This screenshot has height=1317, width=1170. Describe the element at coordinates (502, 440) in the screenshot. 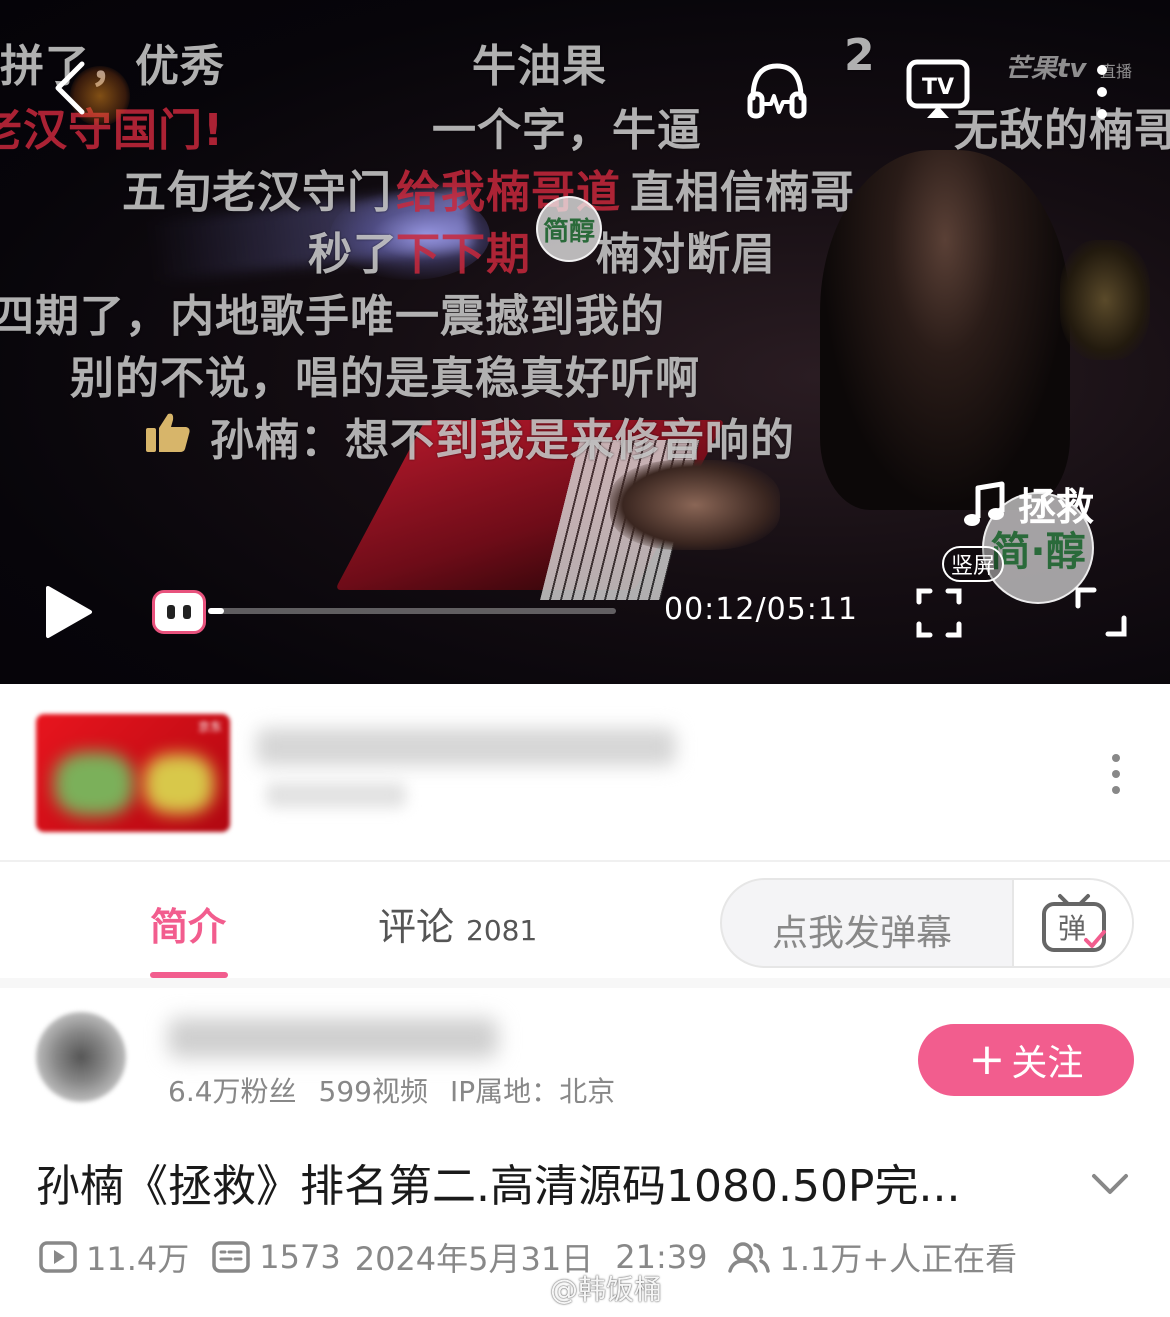

I see `danmaku-item: 孙楠：想不到我是来修音响的` at that location.